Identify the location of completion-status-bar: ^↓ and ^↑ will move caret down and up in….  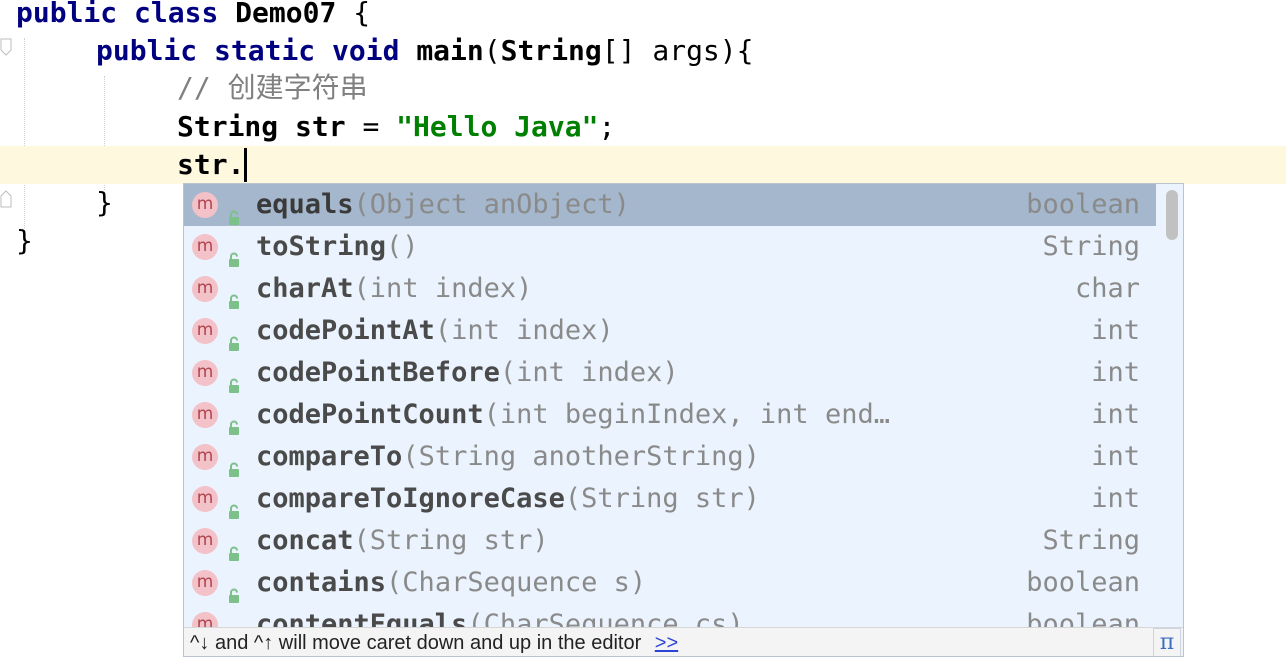
(683, 641).